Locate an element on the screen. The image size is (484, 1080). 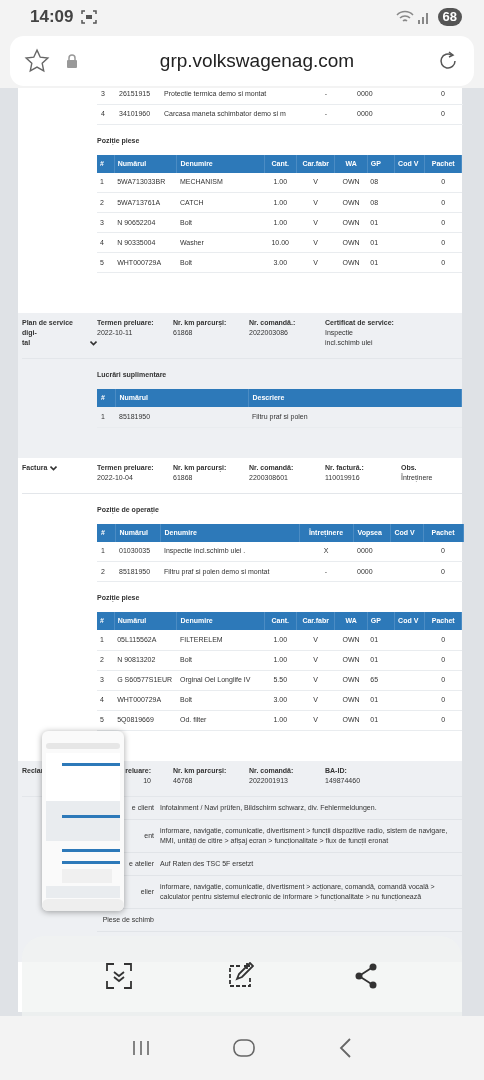
share-icon is located at coordinates (366, 976).